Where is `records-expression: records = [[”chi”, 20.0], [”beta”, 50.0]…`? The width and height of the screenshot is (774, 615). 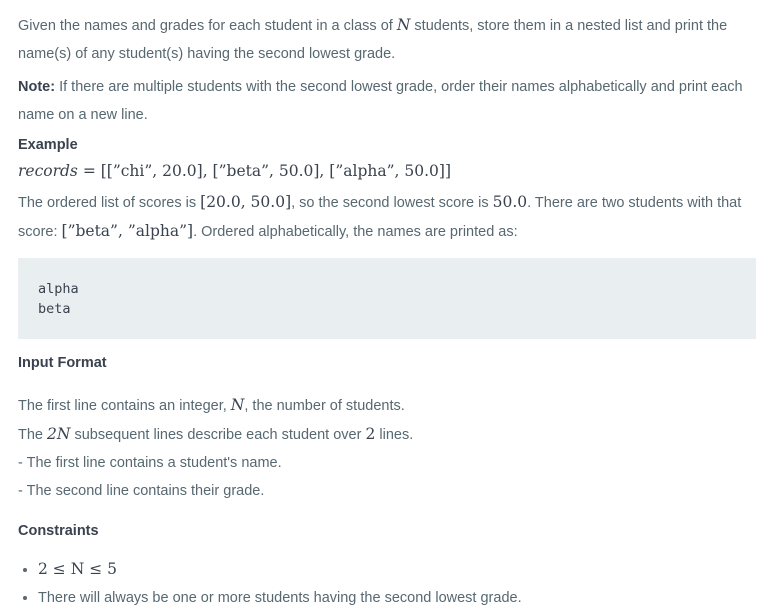
records-expression: records = [[”chi”, 20.0], [”beta”, 50.0]… is located at coordinates (234, 171).